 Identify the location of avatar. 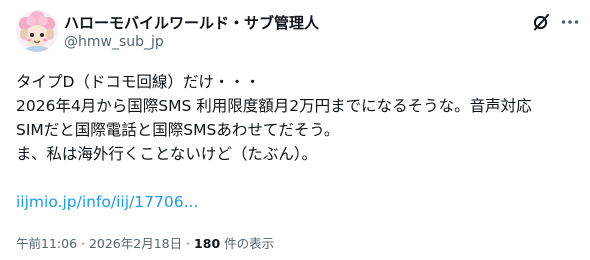
(37, 31).